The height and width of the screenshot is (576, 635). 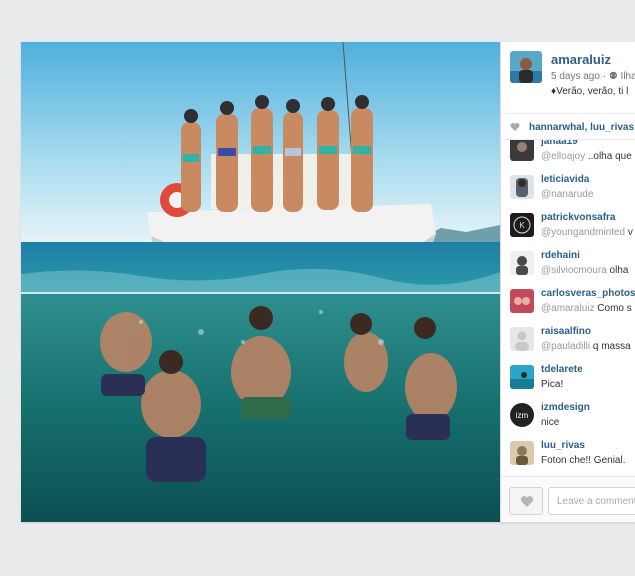 What do you see at coordinates (591, 501) in the screenshot?
I see `comment-input` at bounding box center [591, 501].